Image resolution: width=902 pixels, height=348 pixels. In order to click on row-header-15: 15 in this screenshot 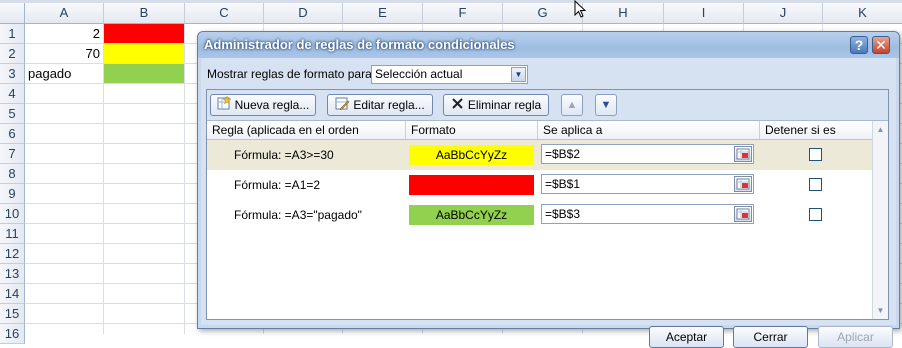, I will do `click(12, 314)`.